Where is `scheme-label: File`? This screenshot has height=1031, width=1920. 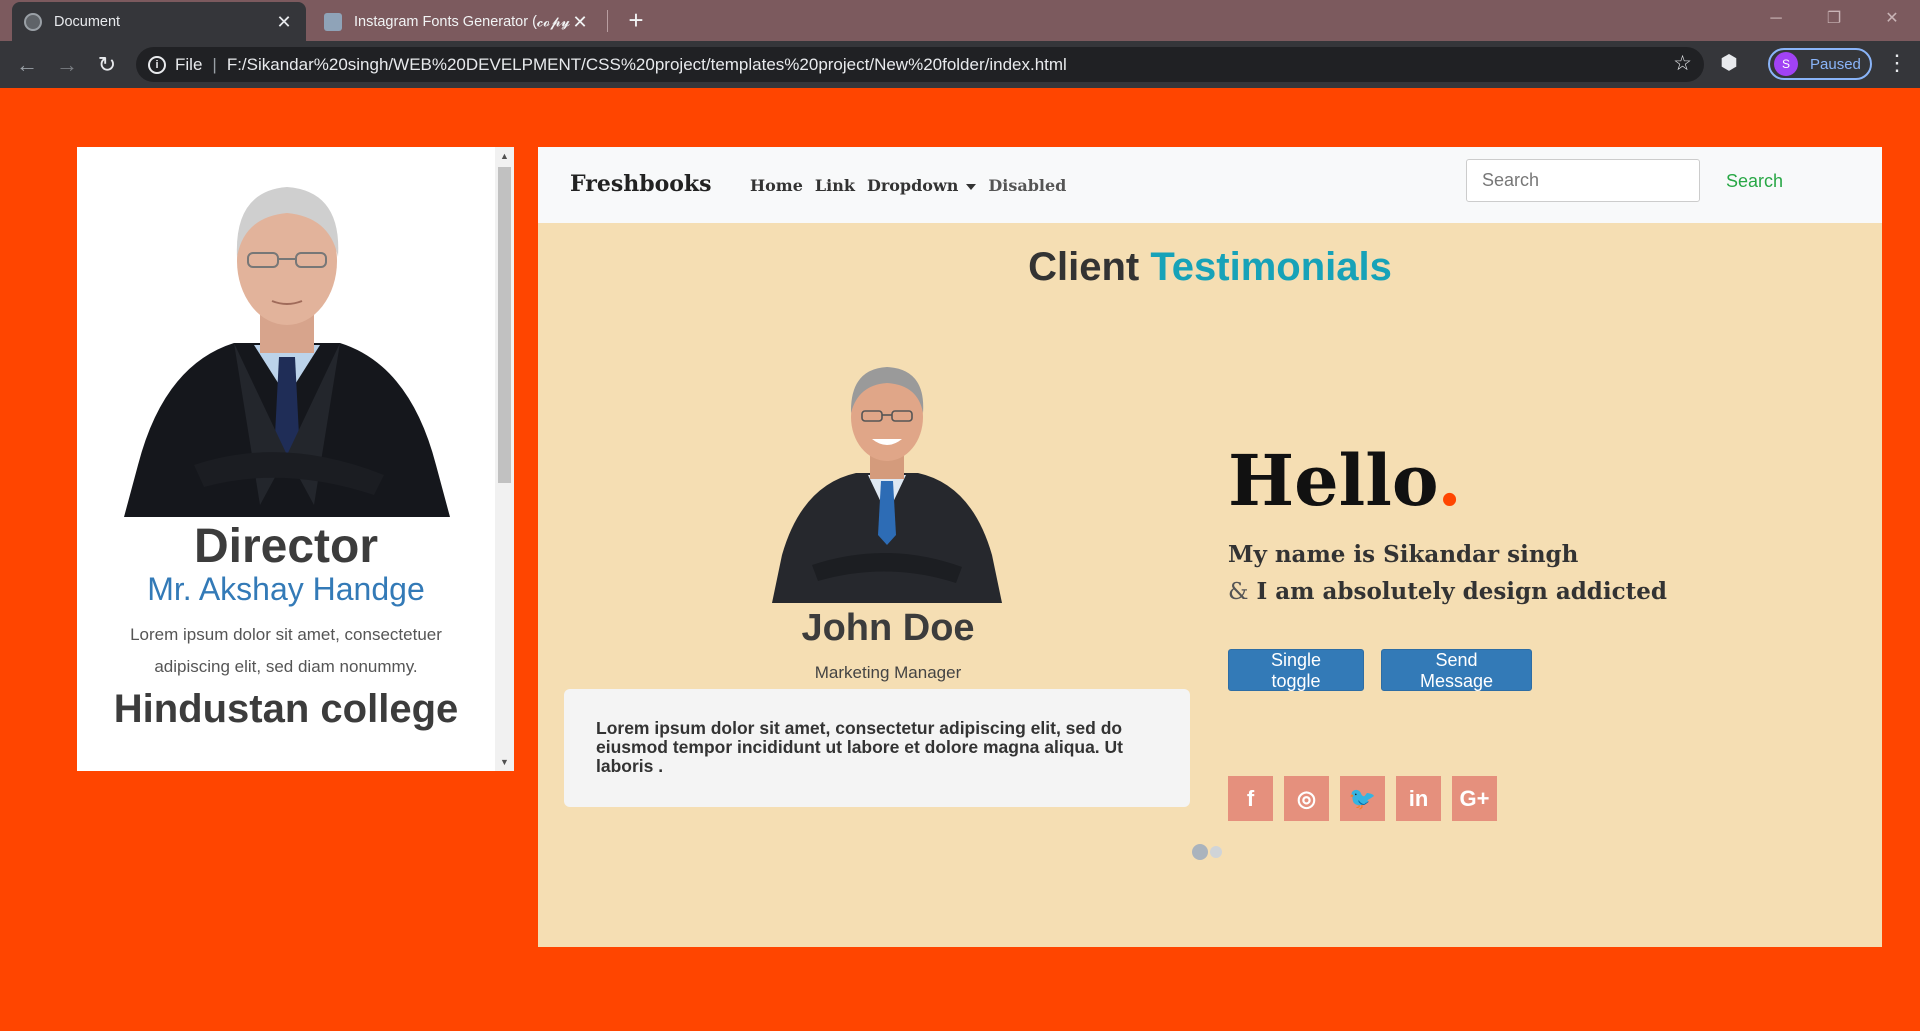
scheme-label: File is located at coordinates (189, 64).